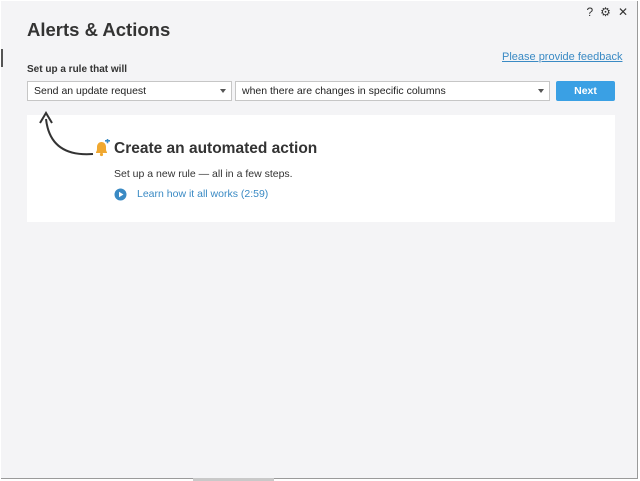  What do you see at coordinates (90, 91) in the screenshot?
I see `action-select-value: Send an update request` at bounding box center [90, 91].